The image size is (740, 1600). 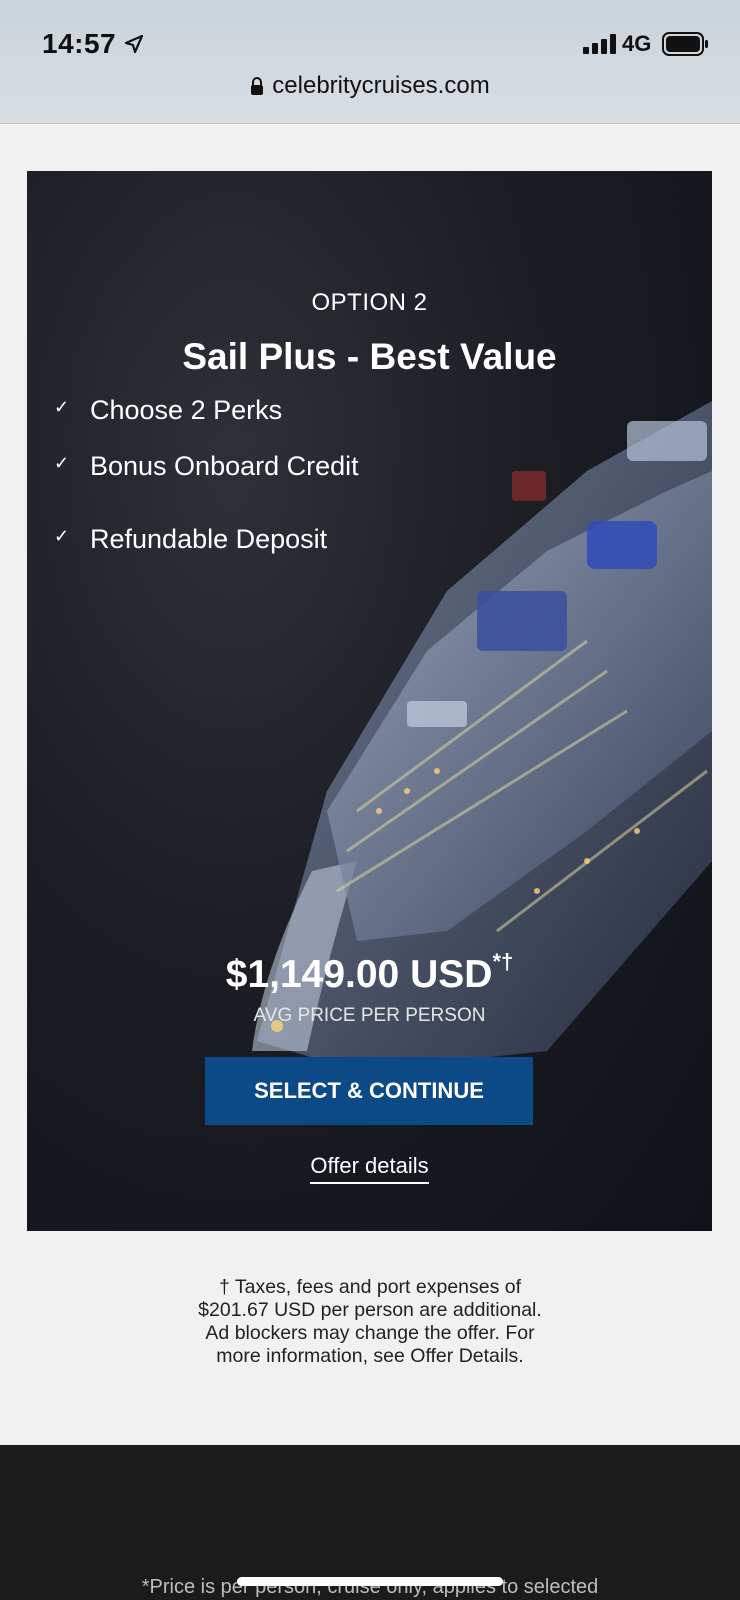 What do you see at coordinates (685, 44) in the screenshot?
I see `battery-icon` at bounding box center [685, 44].